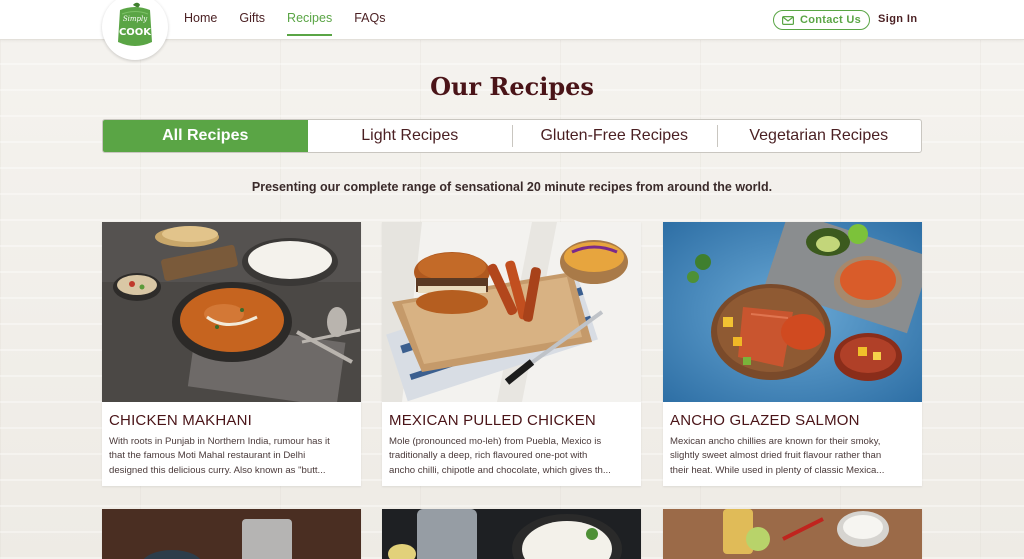 The width and height of the screenshot is (1024, 559). Describe the element at coordinates (830, 20) in the screenshot. I see `contact-us-label: Contact Us` at that location.